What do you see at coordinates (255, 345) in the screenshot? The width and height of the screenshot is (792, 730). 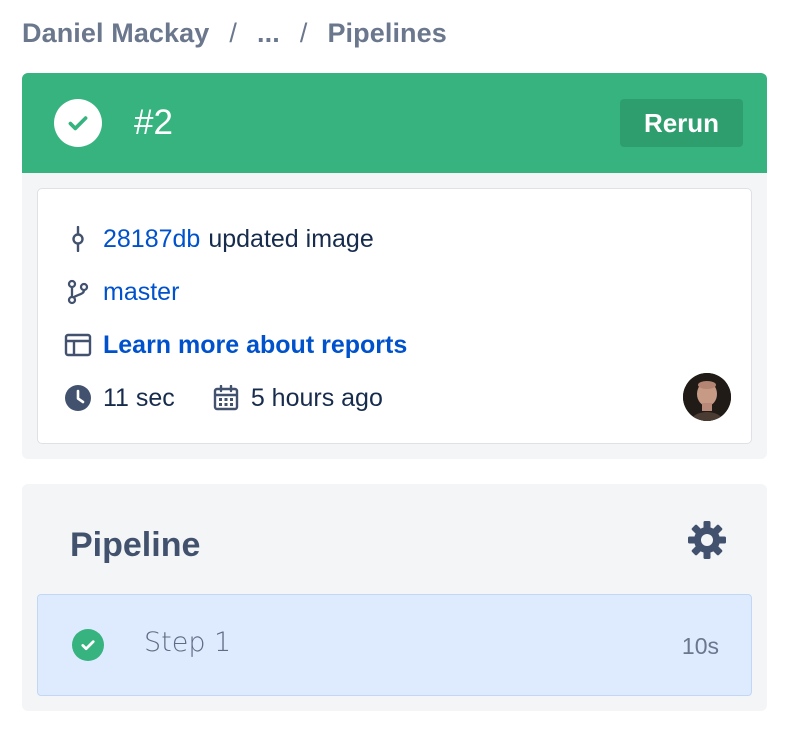 I see `learn-reports-link: Learn more about reports` at bounding box center [255, 345].